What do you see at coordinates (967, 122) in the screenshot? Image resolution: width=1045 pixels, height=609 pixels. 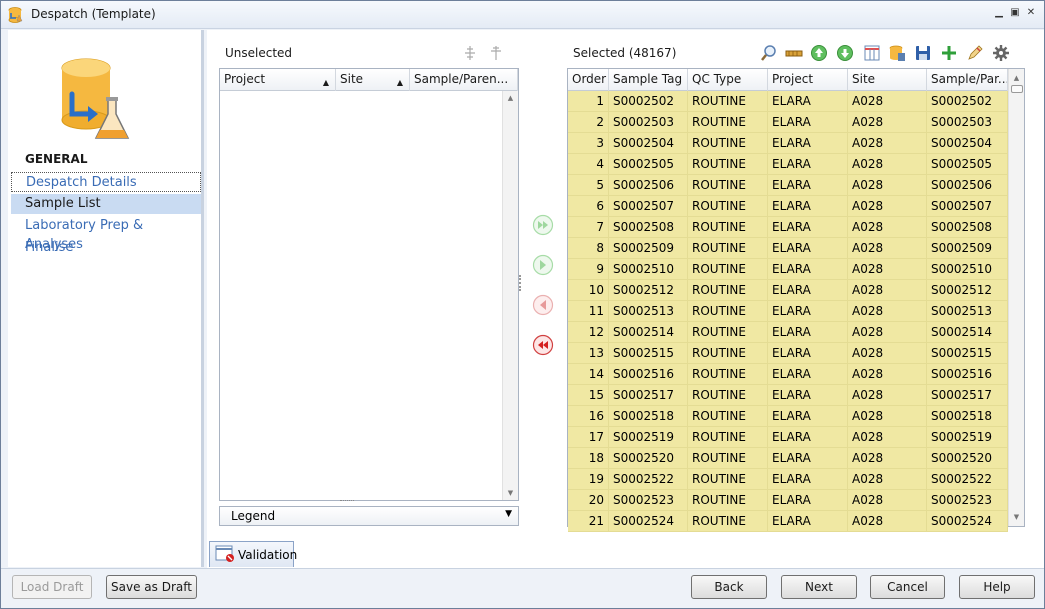 I see `table-cell: S0002503` at bounding box center [967, 122].